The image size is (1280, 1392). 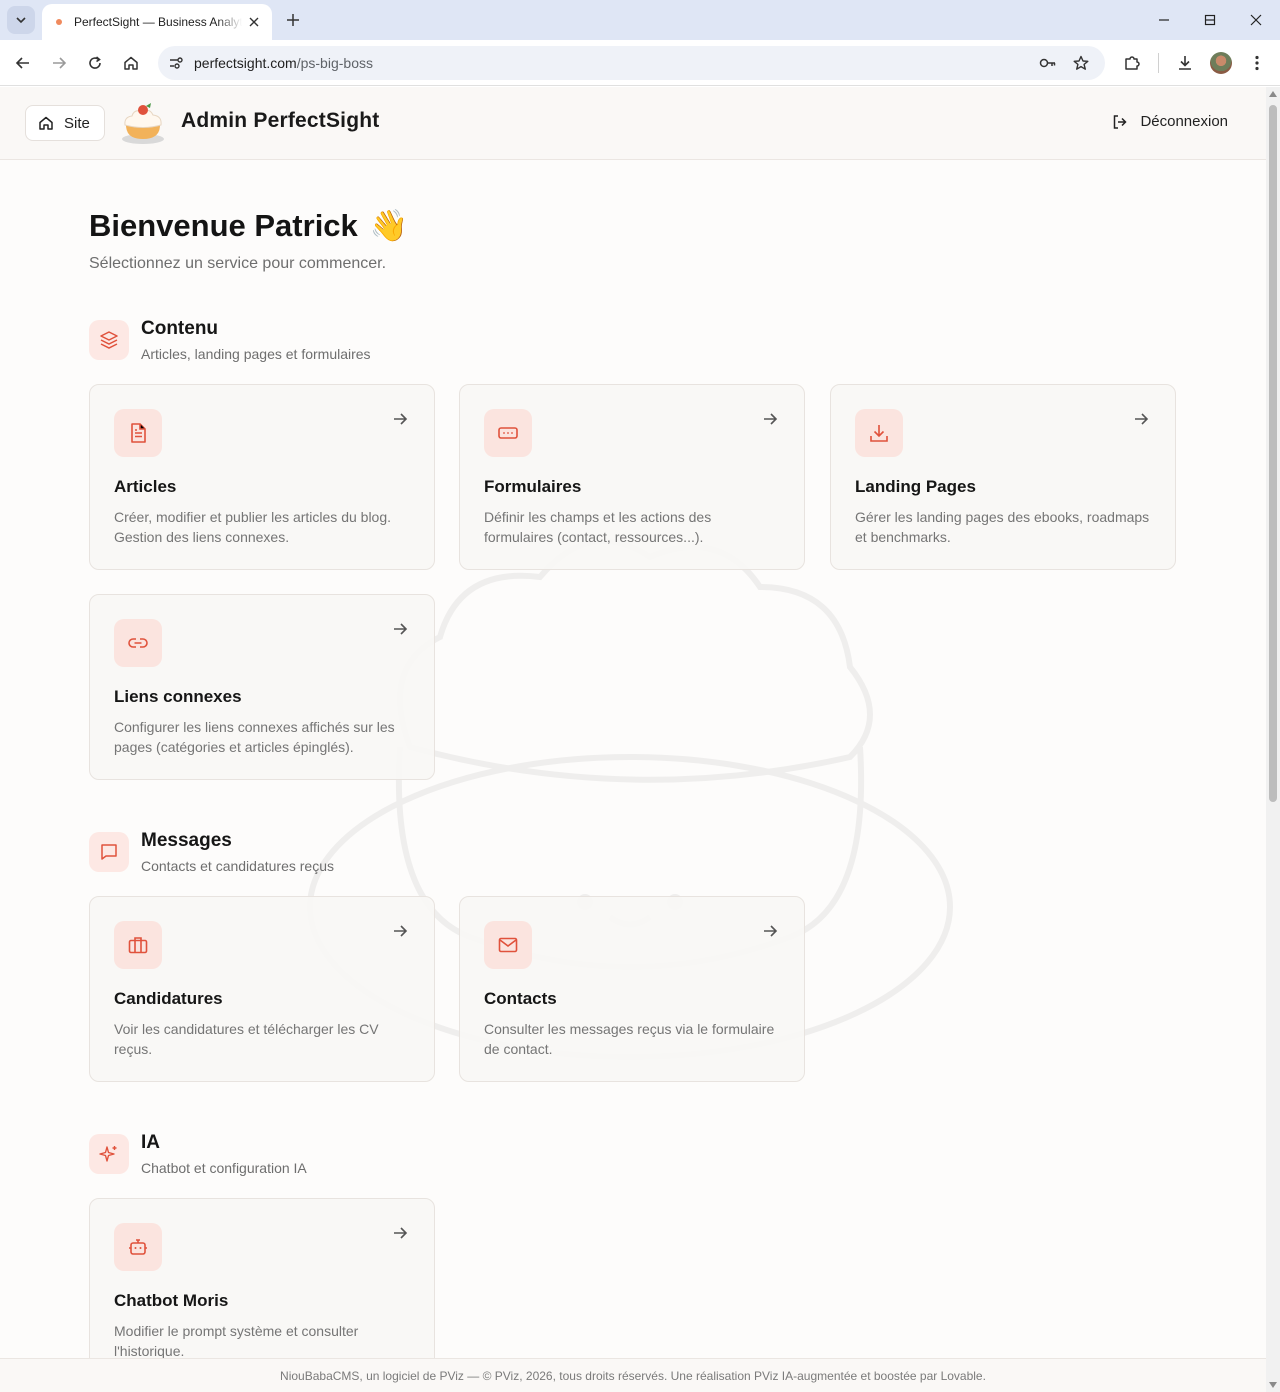 I want to click on close-window-button, so click(x=1256, y=20).